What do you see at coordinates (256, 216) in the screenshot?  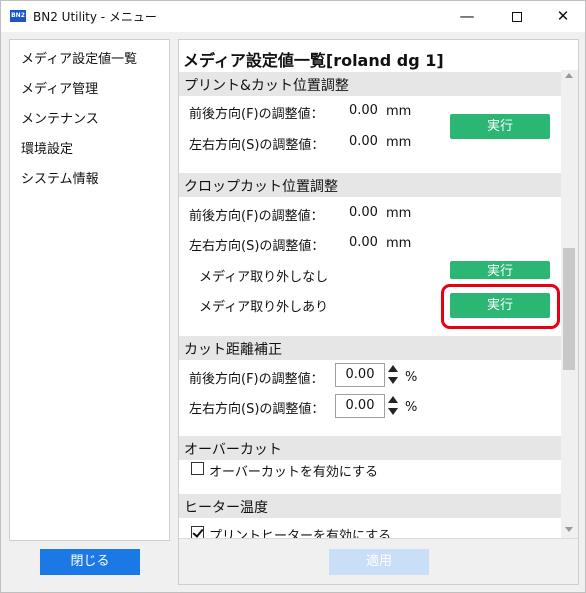 I see `crop-cut-f-label: 前後方向(F)の調整値：` at bounding box center [256, 216].